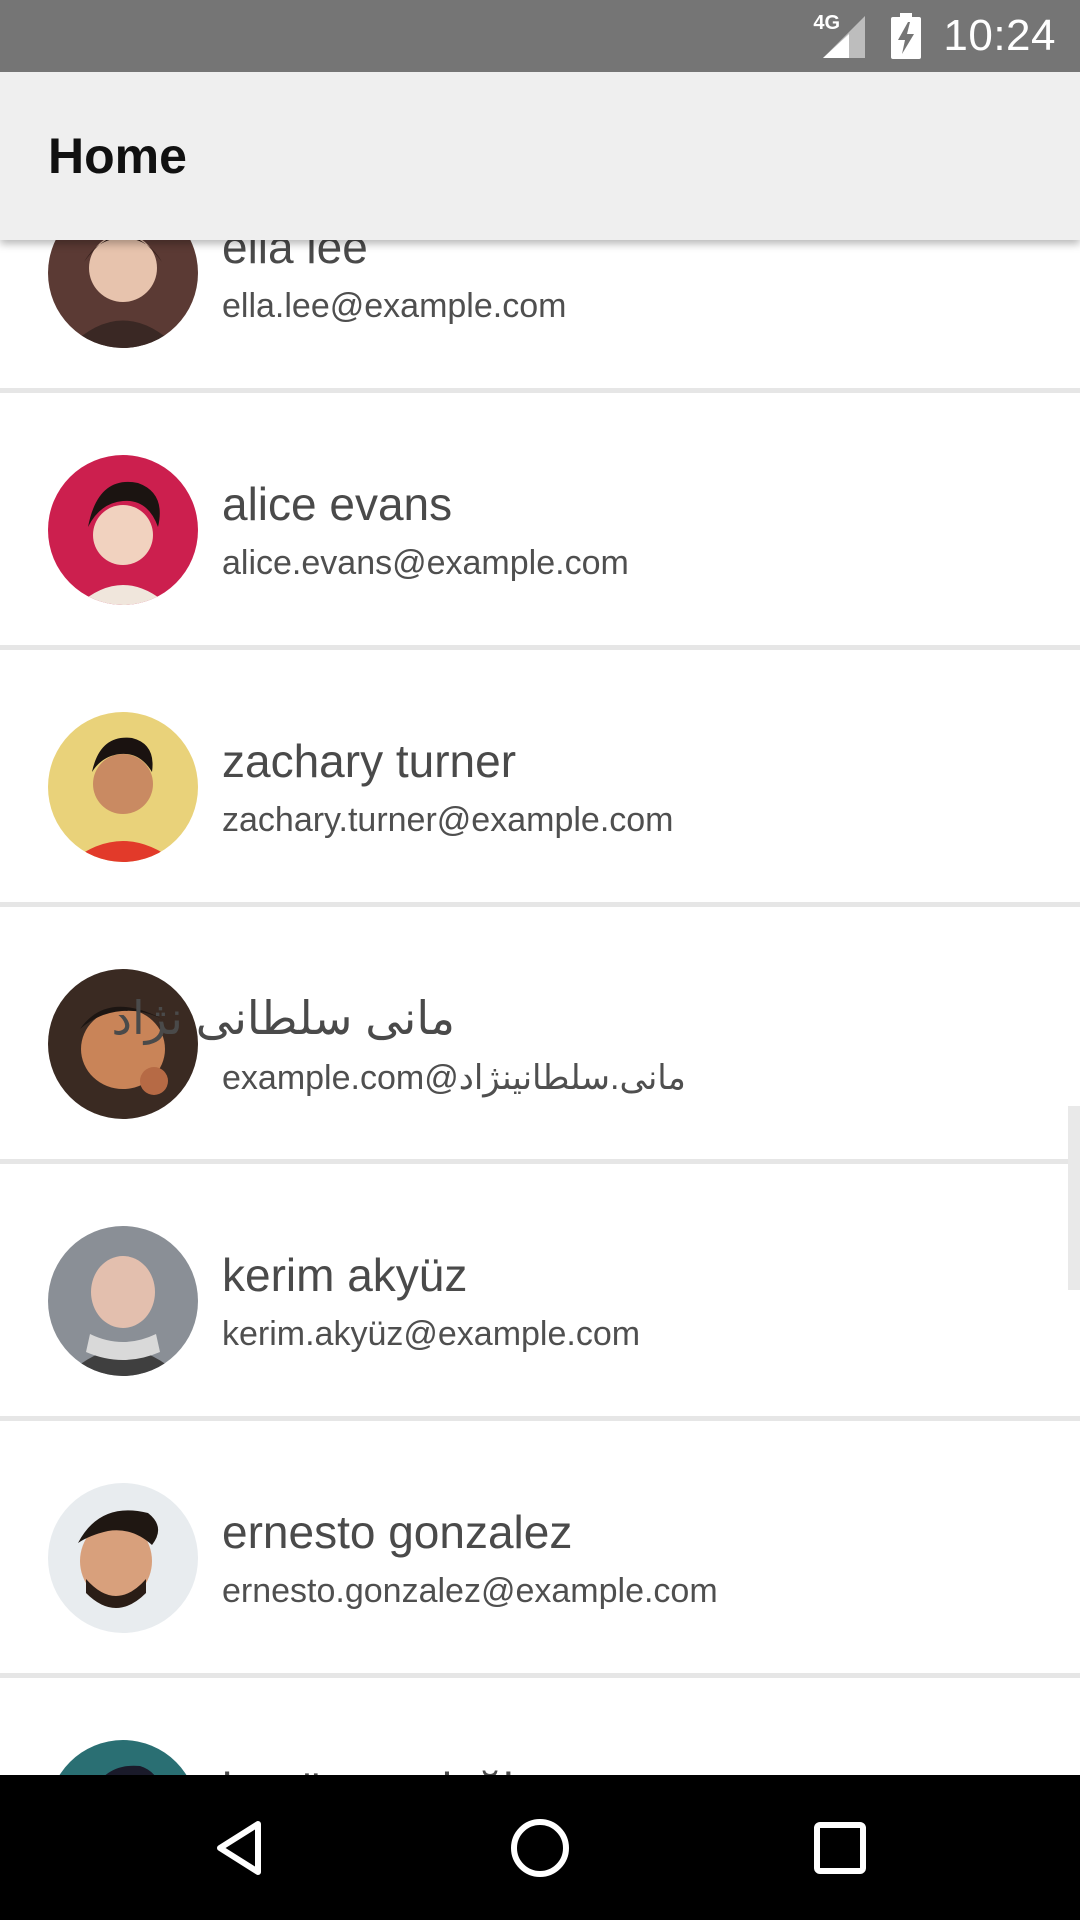 The width and height of the screenshot is (1080, 1920). I want to click on back-button, so click(240, 1847).